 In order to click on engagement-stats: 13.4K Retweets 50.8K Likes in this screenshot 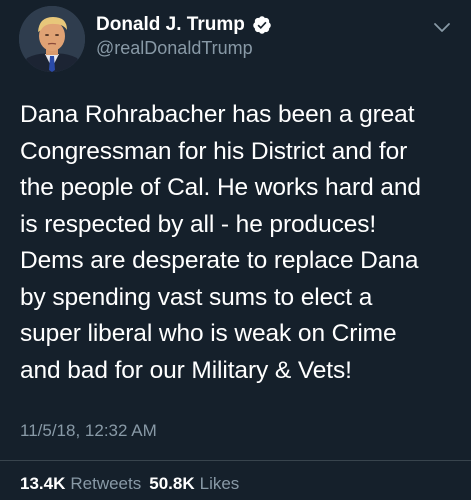, I will do `click(129, 484)`.